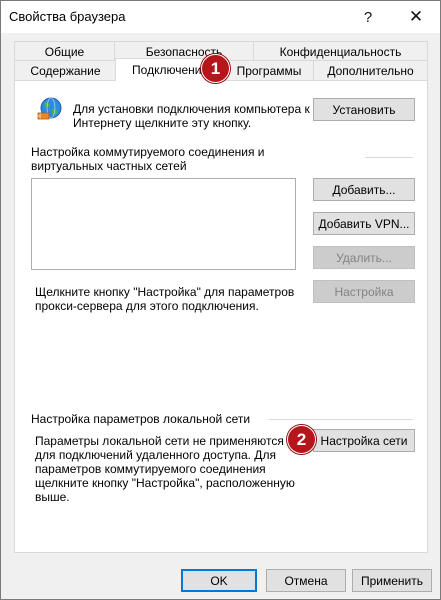 The width and height of the screenshot is (441, 600). I want to click on window-title: Свойства браузера, so click(67, 16).